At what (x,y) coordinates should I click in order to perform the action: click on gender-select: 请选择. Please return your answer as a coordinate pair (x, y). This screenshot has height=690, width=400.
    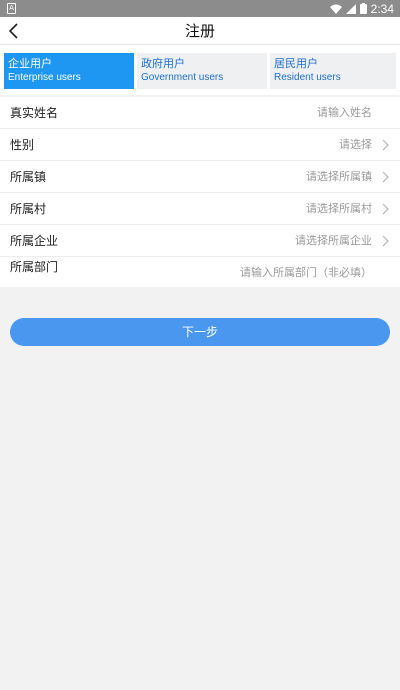
    Looking at the image, I should click on (355, 145).